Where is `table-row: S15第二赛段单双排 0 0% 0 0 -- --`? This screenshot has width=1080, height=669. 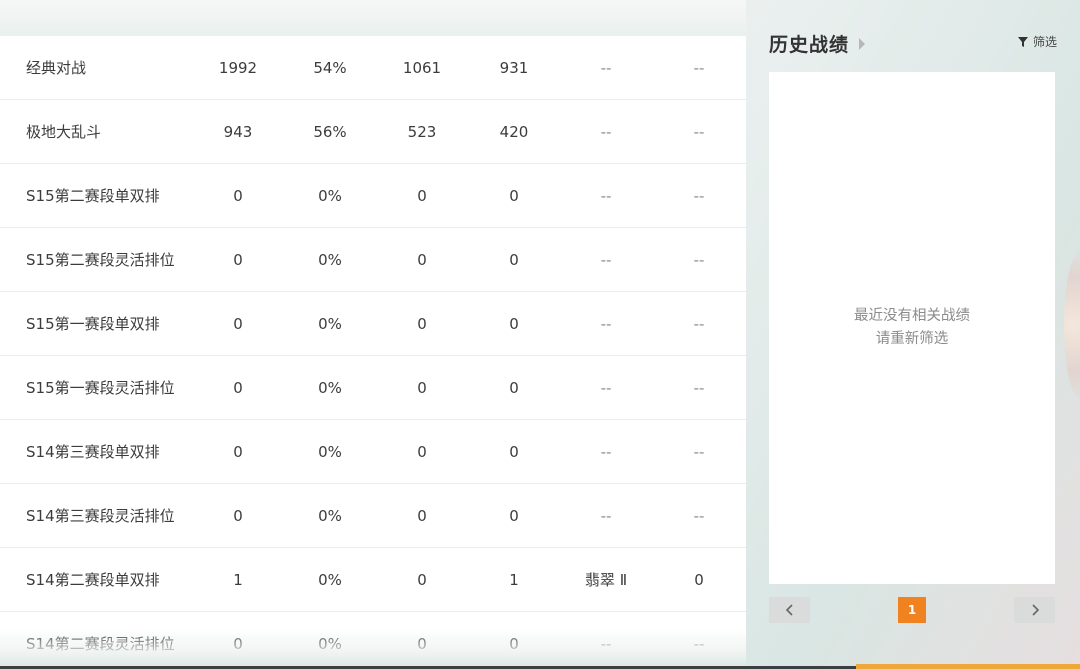 table-row: S15第二赛段单双排 0 0% 0 0 -- -- is located at coordinates (373, 196).